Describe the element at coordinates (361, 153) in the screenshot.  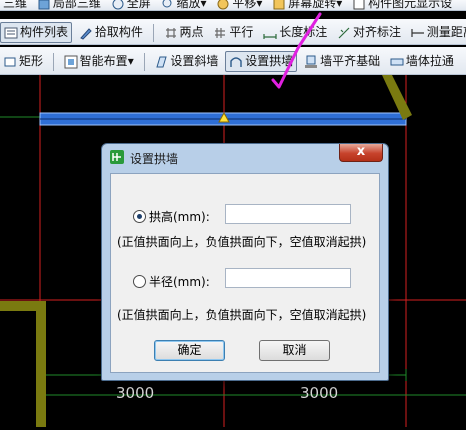
I see `close-button: x` at that location.